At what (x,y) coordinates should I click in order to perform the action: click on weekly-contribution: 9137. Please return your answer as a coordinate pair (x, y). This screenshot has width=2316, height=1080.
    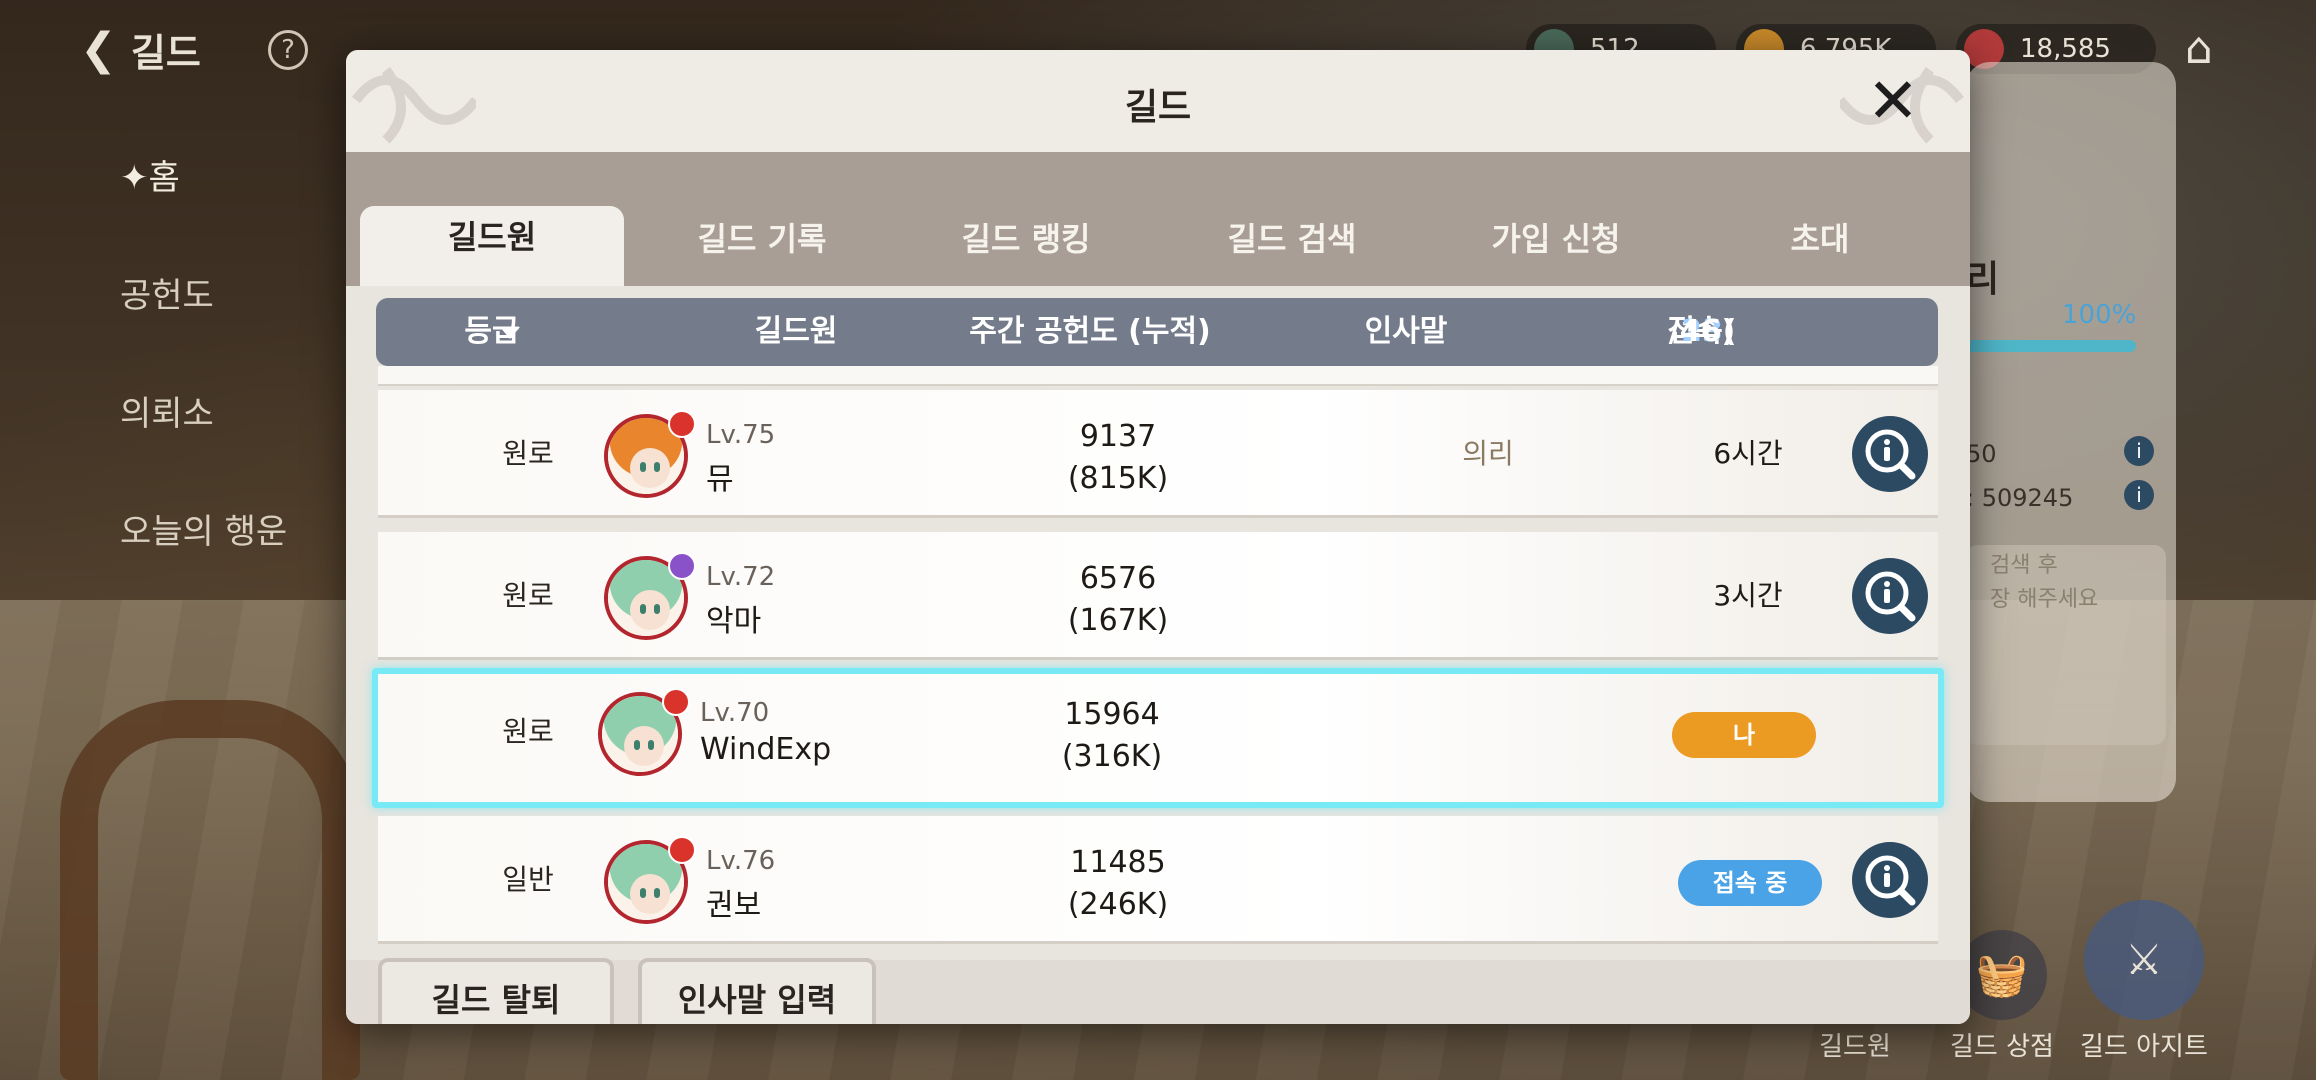
    Looking at the image, I should click on (1118, 436).